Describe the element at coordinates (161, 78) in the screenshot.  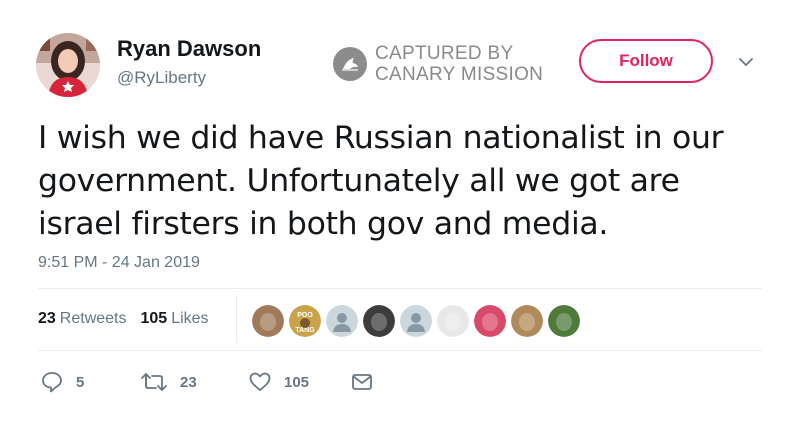
I see `author-handle: @RyLiberty` at that location.